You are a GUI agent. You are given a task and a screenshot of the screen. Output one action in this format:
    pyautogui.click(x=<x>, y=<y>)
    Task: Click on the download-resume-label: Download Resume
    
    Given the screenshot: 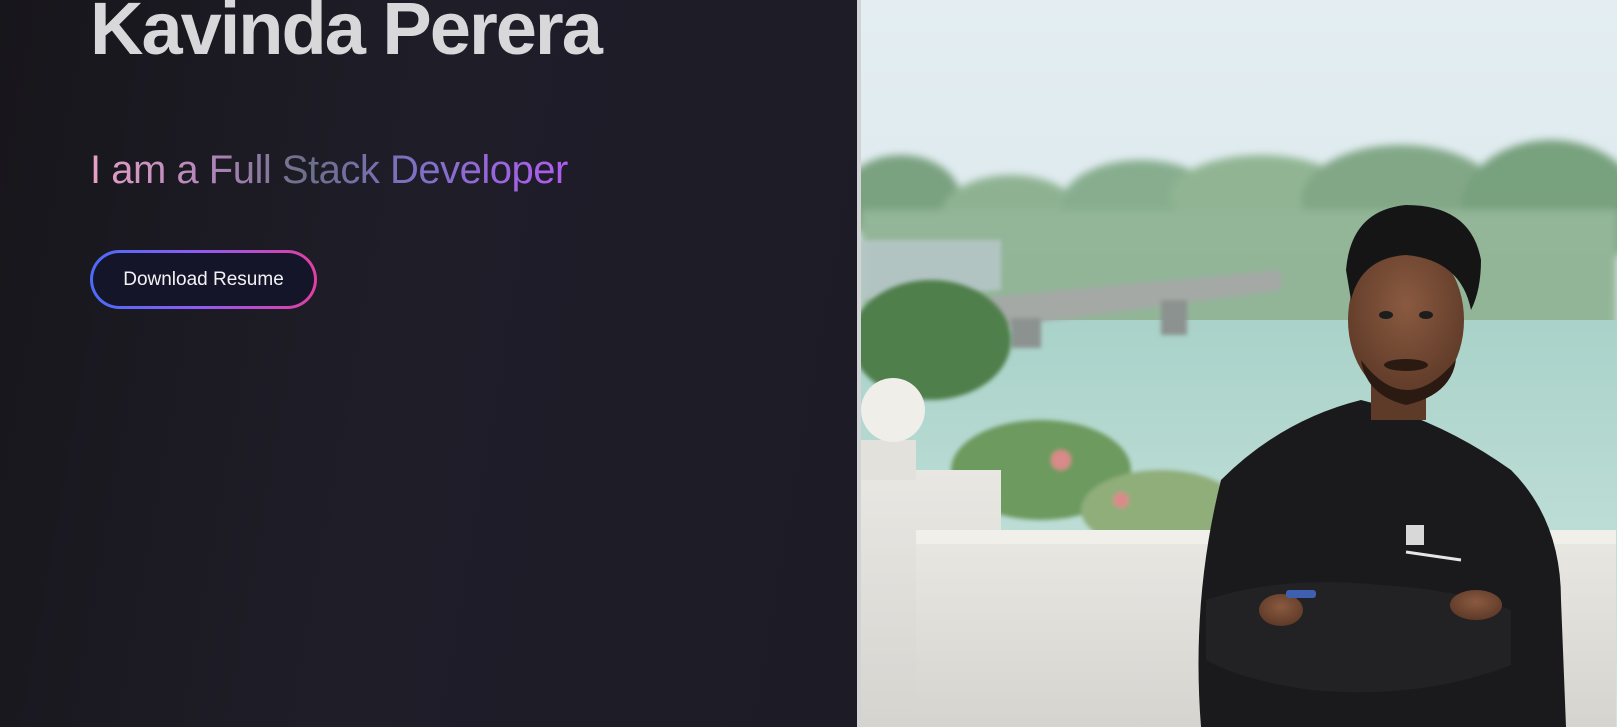 What is the action you would take?
    pyautogui.click(x=203, y=279)
    